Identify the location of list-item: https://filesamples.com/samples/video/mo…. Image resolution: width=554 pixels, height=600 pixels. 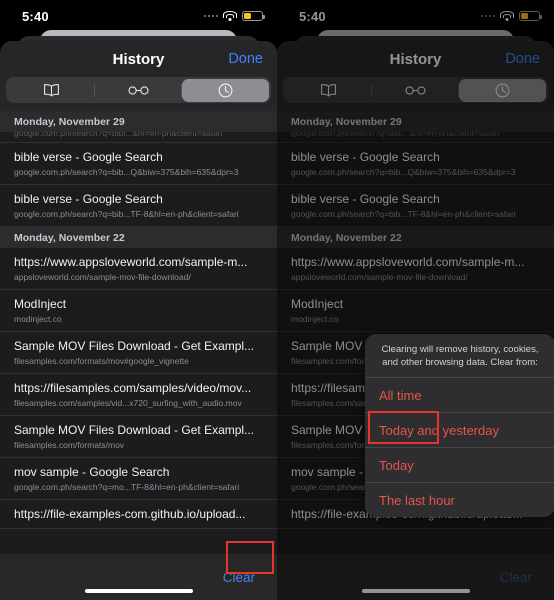
(138, 395).